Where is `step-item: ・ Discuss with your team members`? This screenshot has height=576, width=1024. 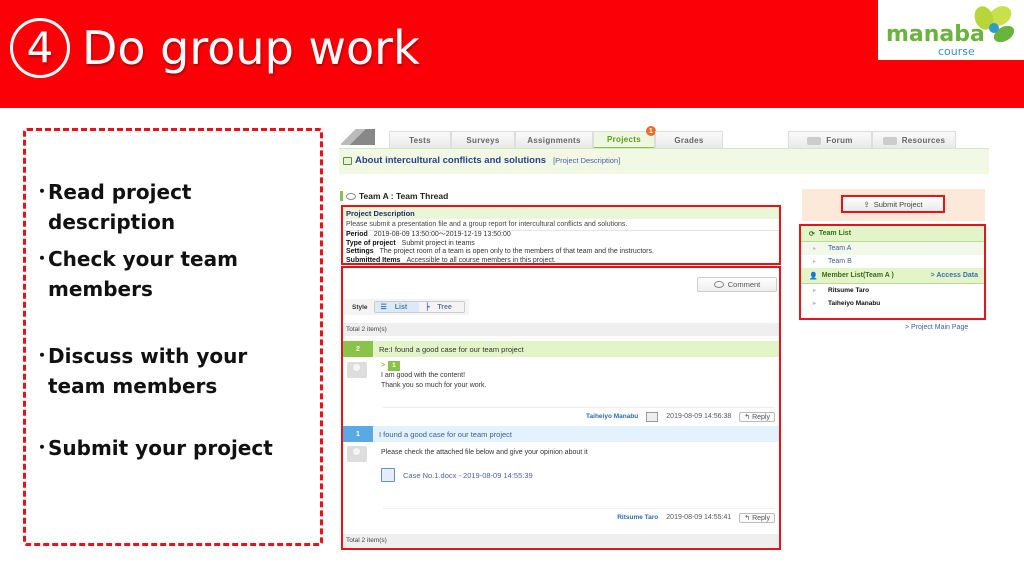
step-item: ・ Discuss with your team members is located at coordinates (166, 371).